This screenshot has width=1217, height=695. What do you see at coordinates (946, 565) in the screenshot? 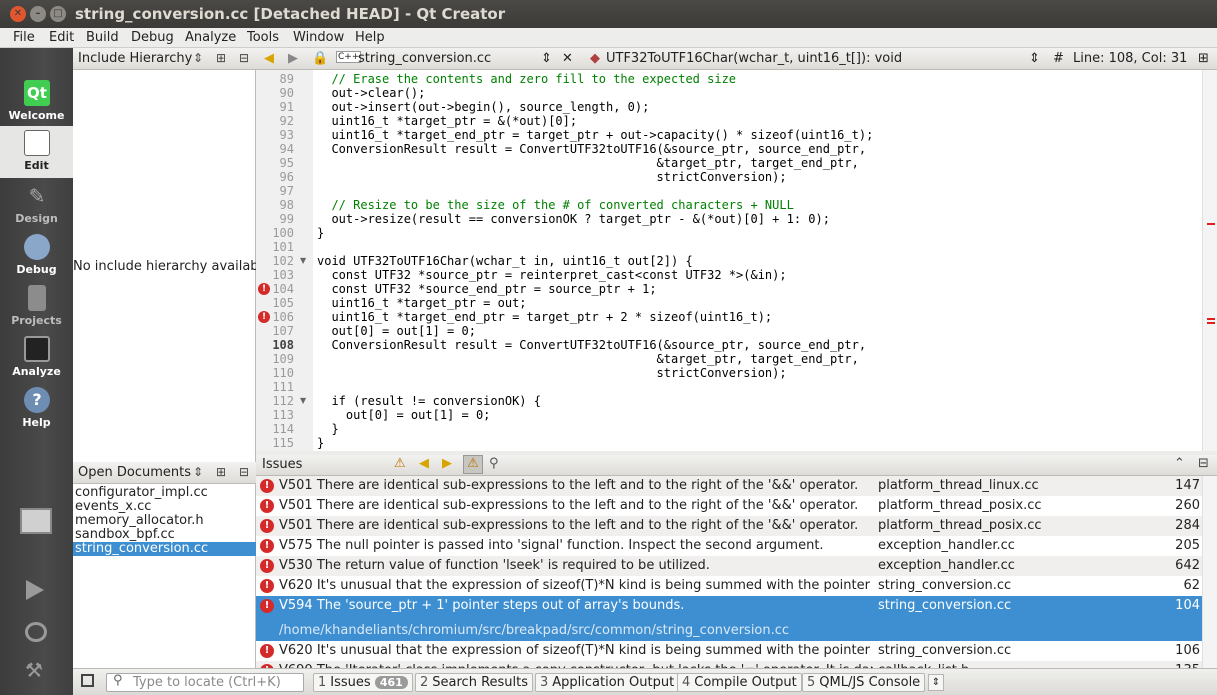
I see `issue-file: exception_handler.cc` at bounding box center [946, 565].